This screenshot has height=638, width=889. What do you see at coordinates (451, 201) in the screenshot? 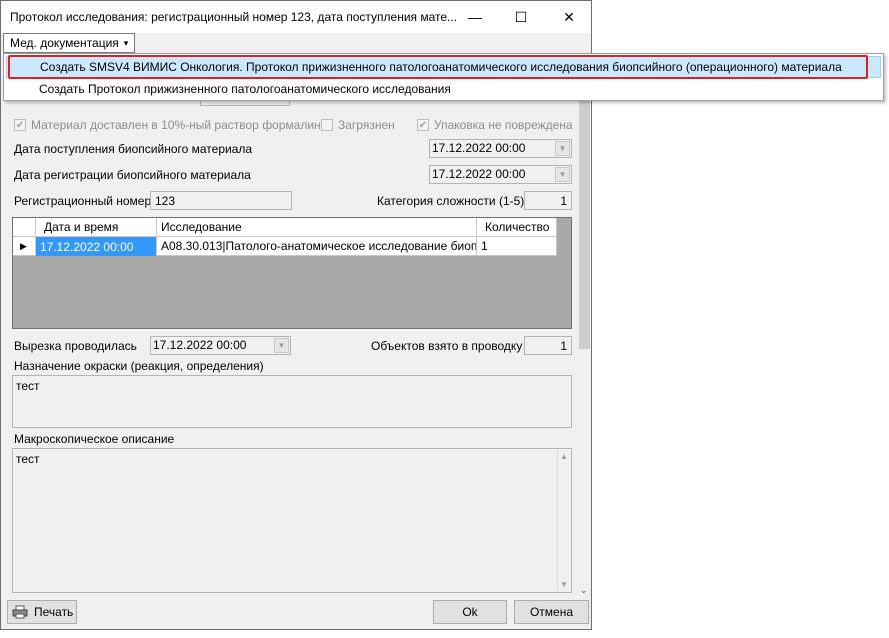
I see `complexity-label: Категория сложности (1-5)` at bounding box center [451, 201].